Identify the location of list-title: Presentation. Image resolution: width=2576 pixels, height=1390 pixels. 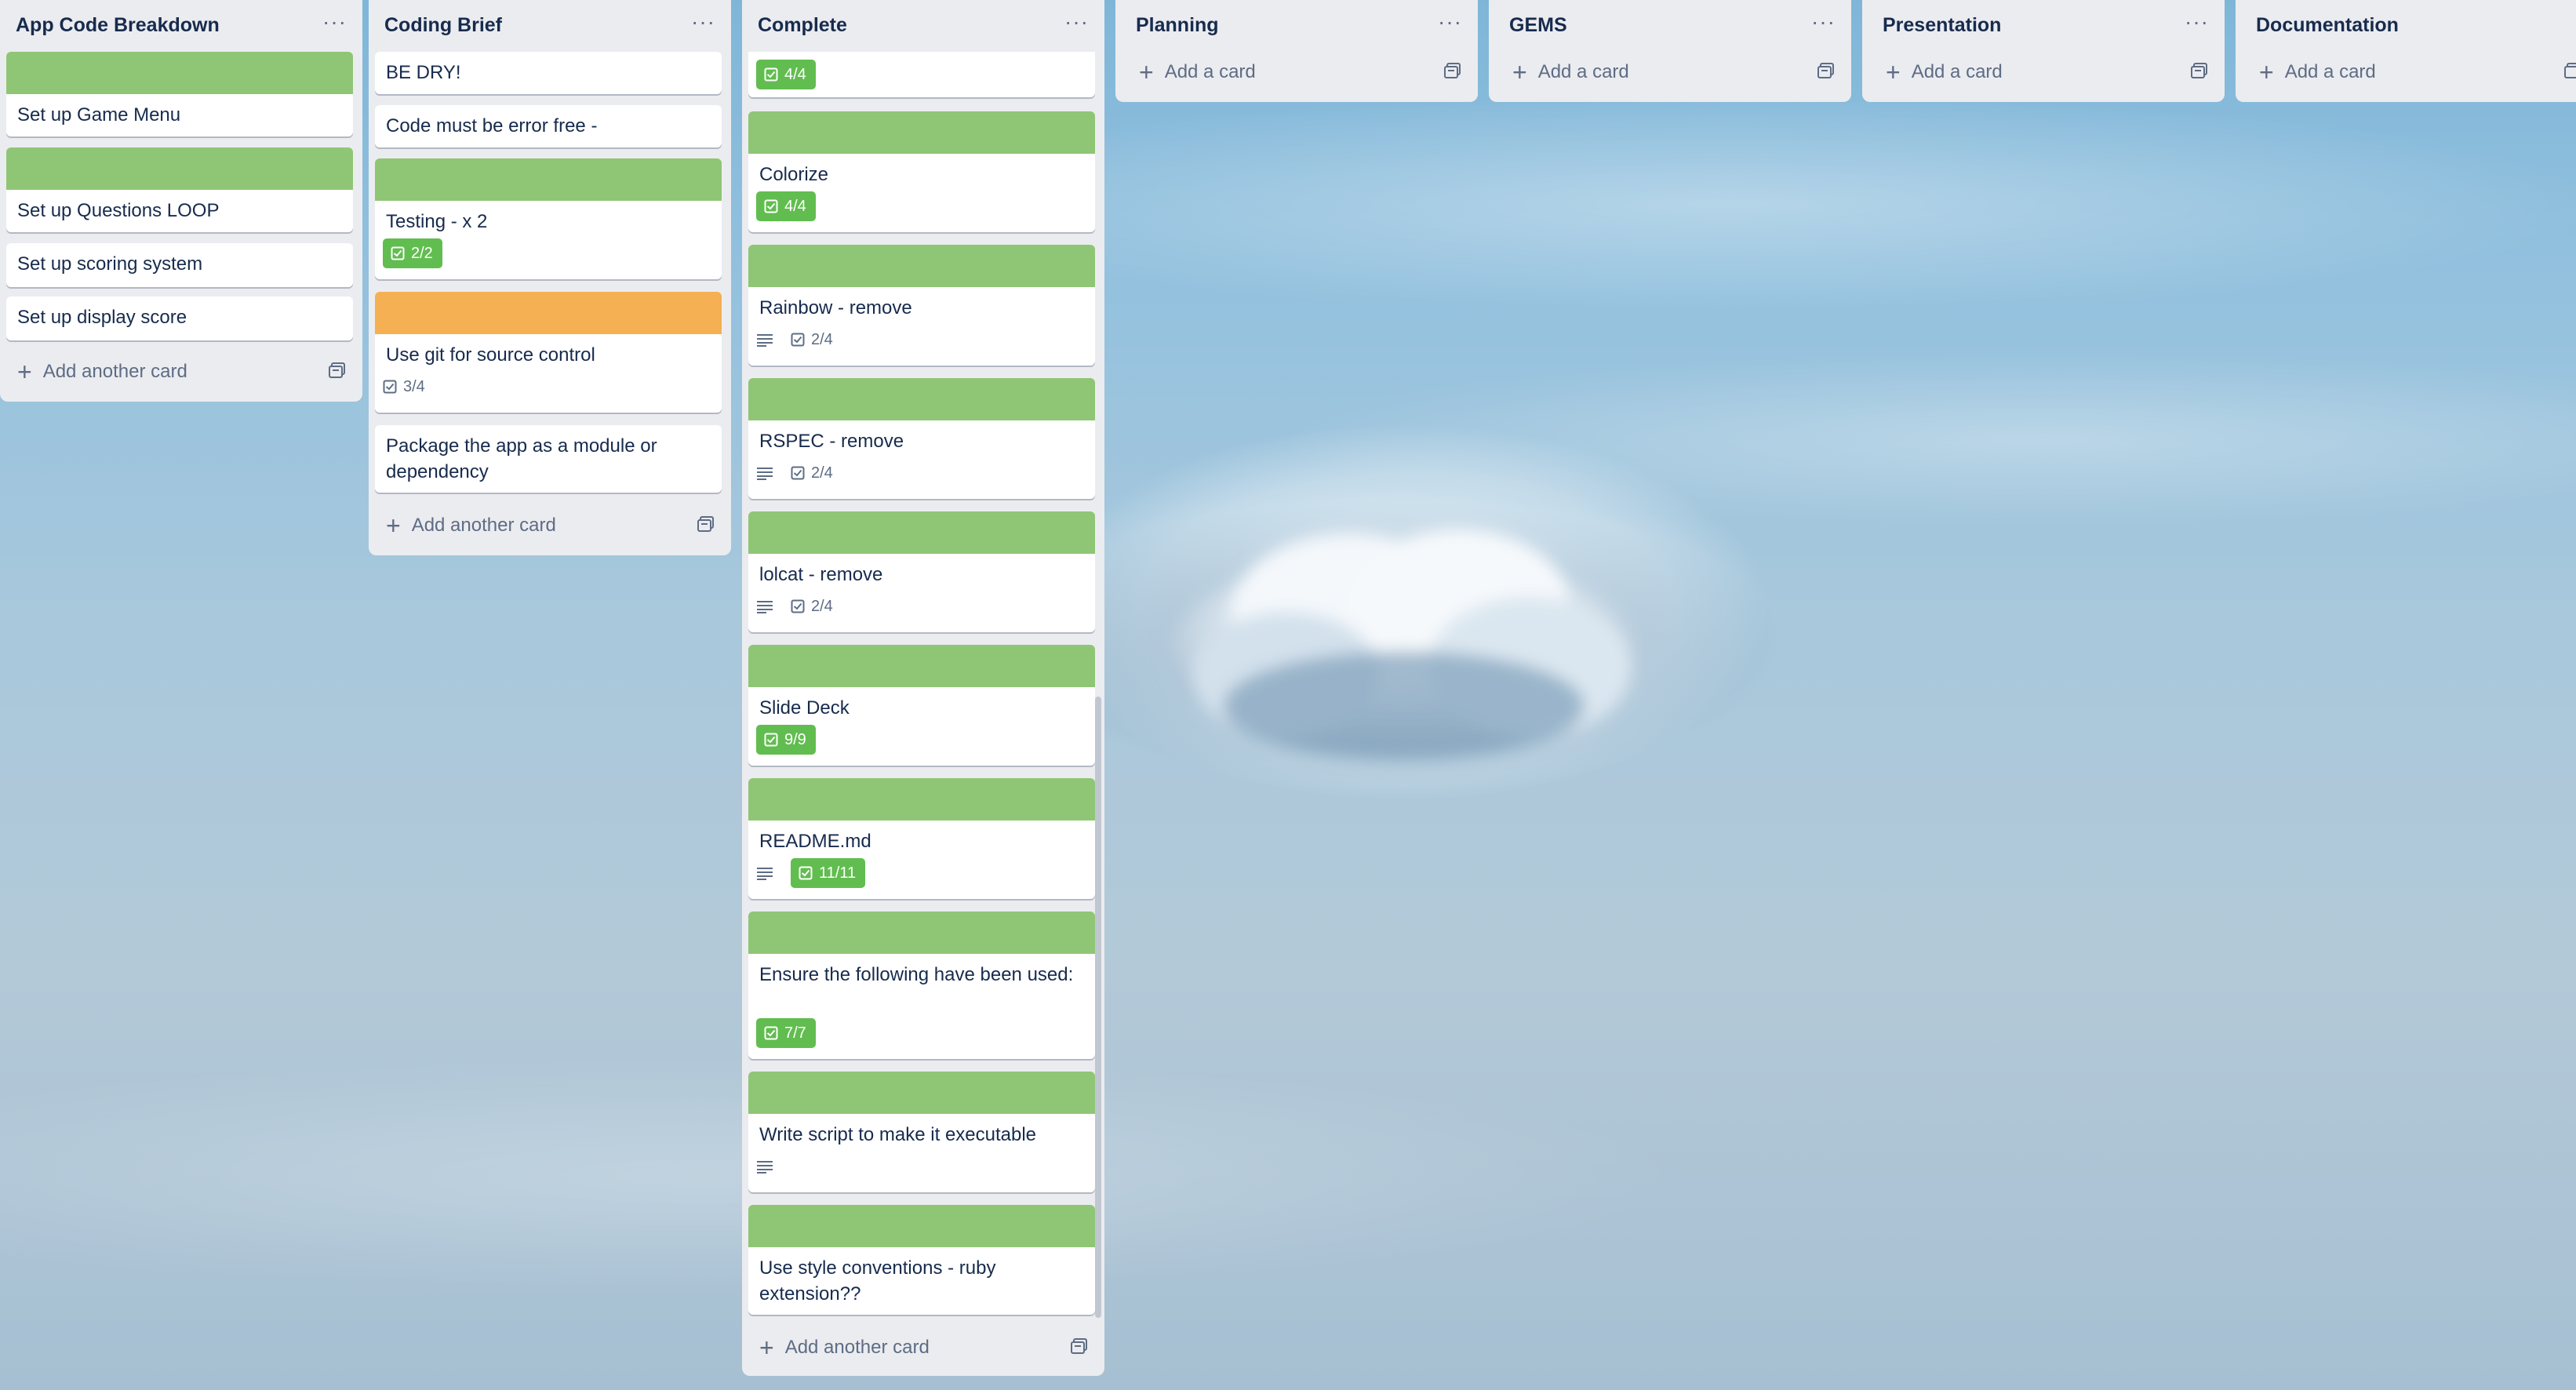
(1942, 25).